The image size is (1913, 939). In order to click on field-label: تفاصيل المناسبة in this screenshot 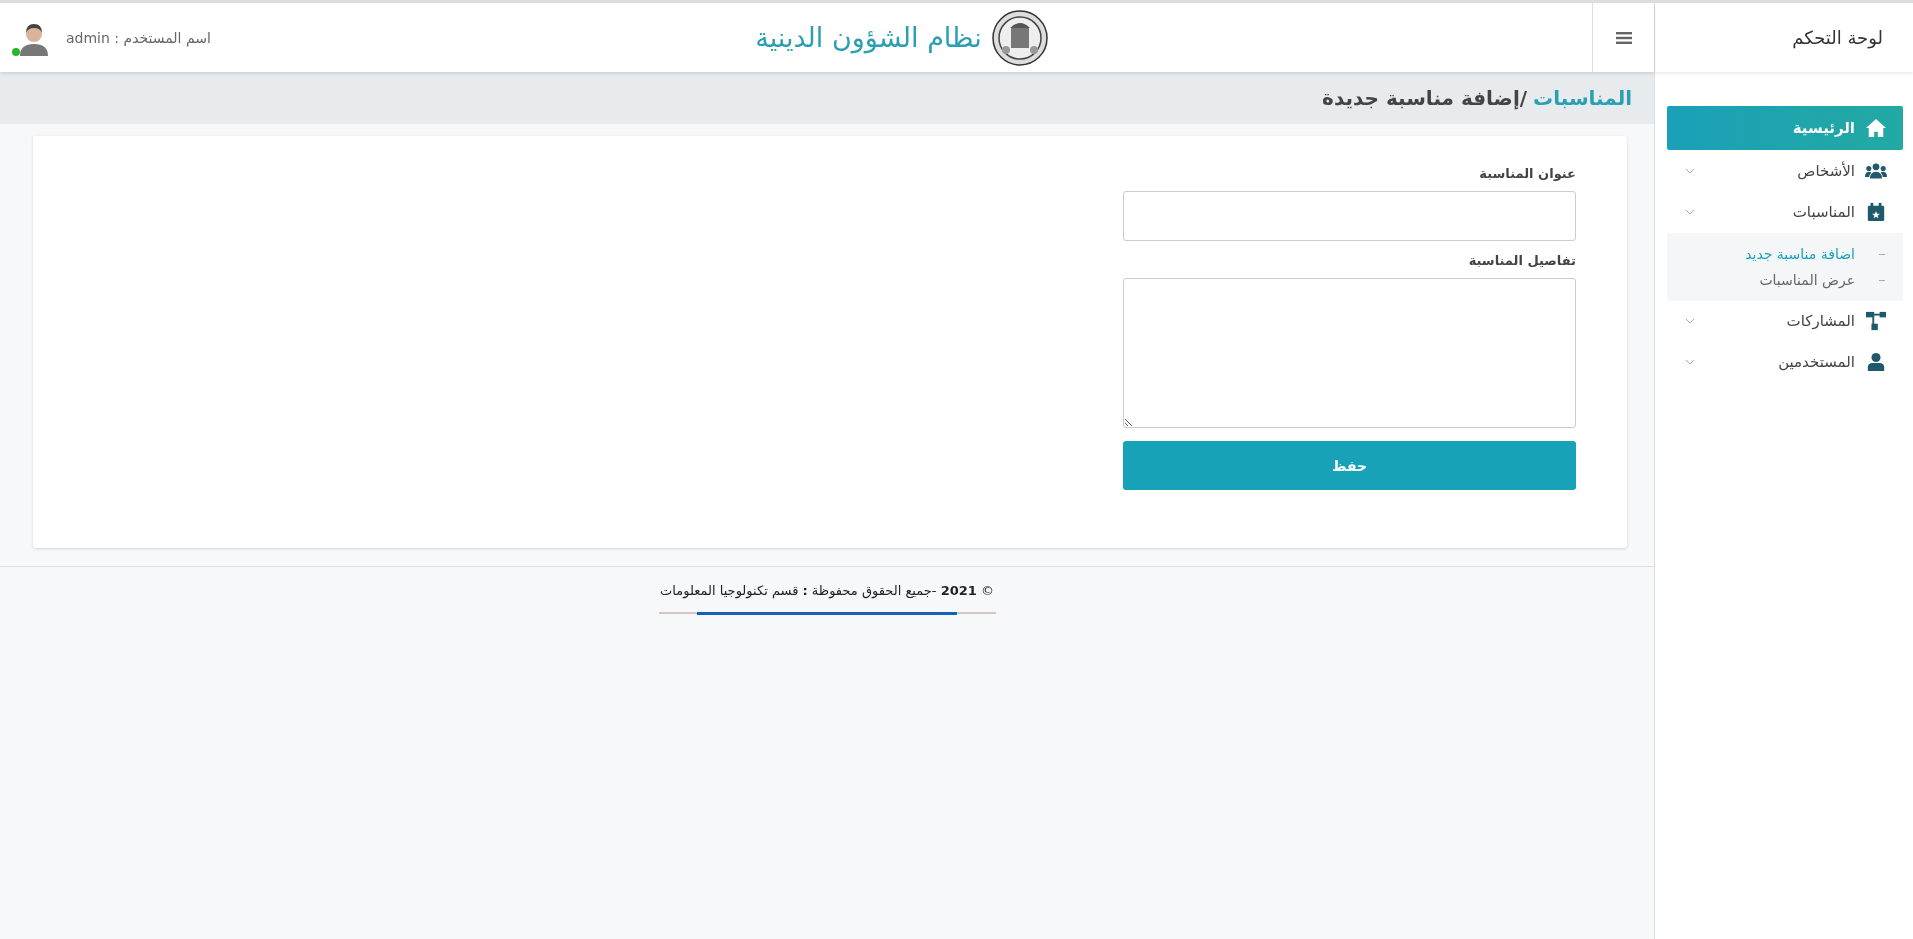, I will do `click(1521, 260)`.